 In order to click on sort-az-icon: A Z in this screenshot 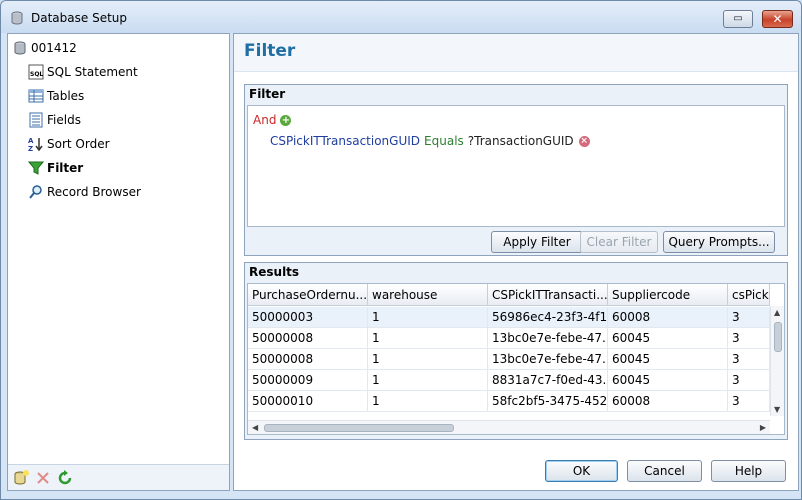, I will do `click(35, 144)`.